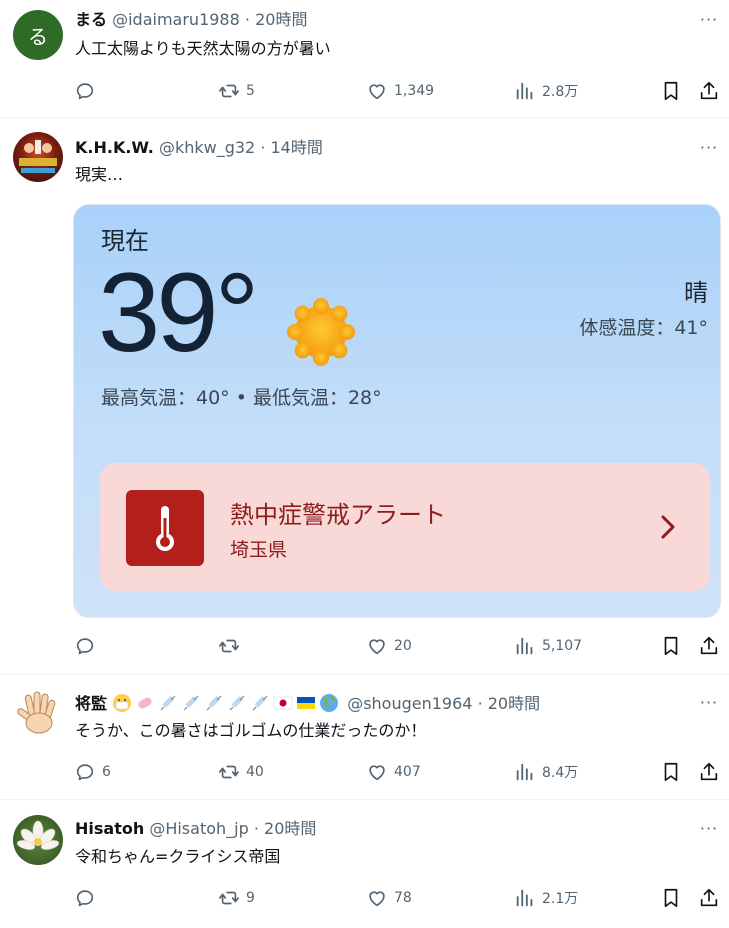 This screenshot has height=928, width=729. What do you see at coordinates (178, 312) in the screenshot?
I see `weather-temperature: 39°` at bounding box center [178, 312].